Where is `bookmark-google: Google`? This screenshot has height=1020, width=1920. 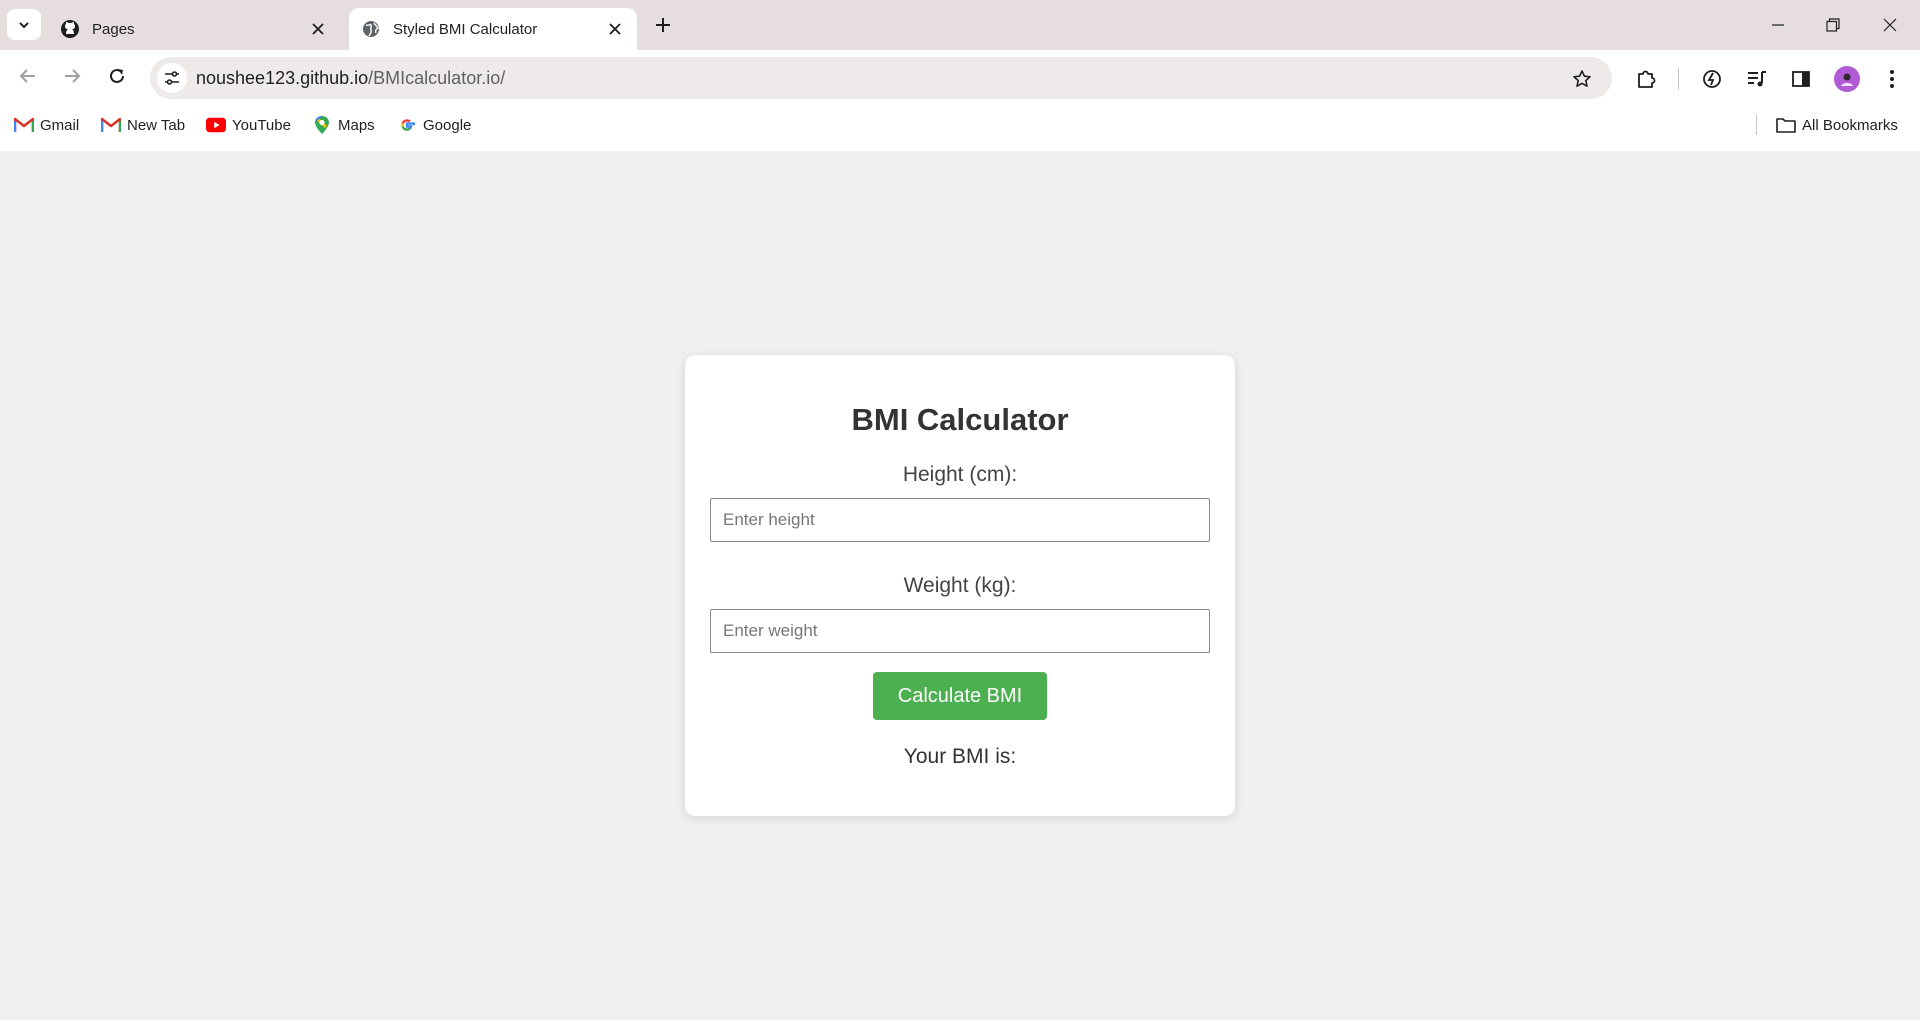 bookmark-google: Google is located at coordinates (434, 125).